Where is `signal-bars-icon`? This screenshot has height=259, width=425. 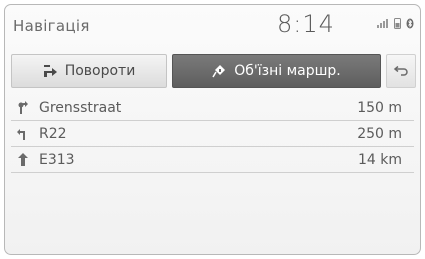 signal-bars-icon is located at coordinates (382, 23).